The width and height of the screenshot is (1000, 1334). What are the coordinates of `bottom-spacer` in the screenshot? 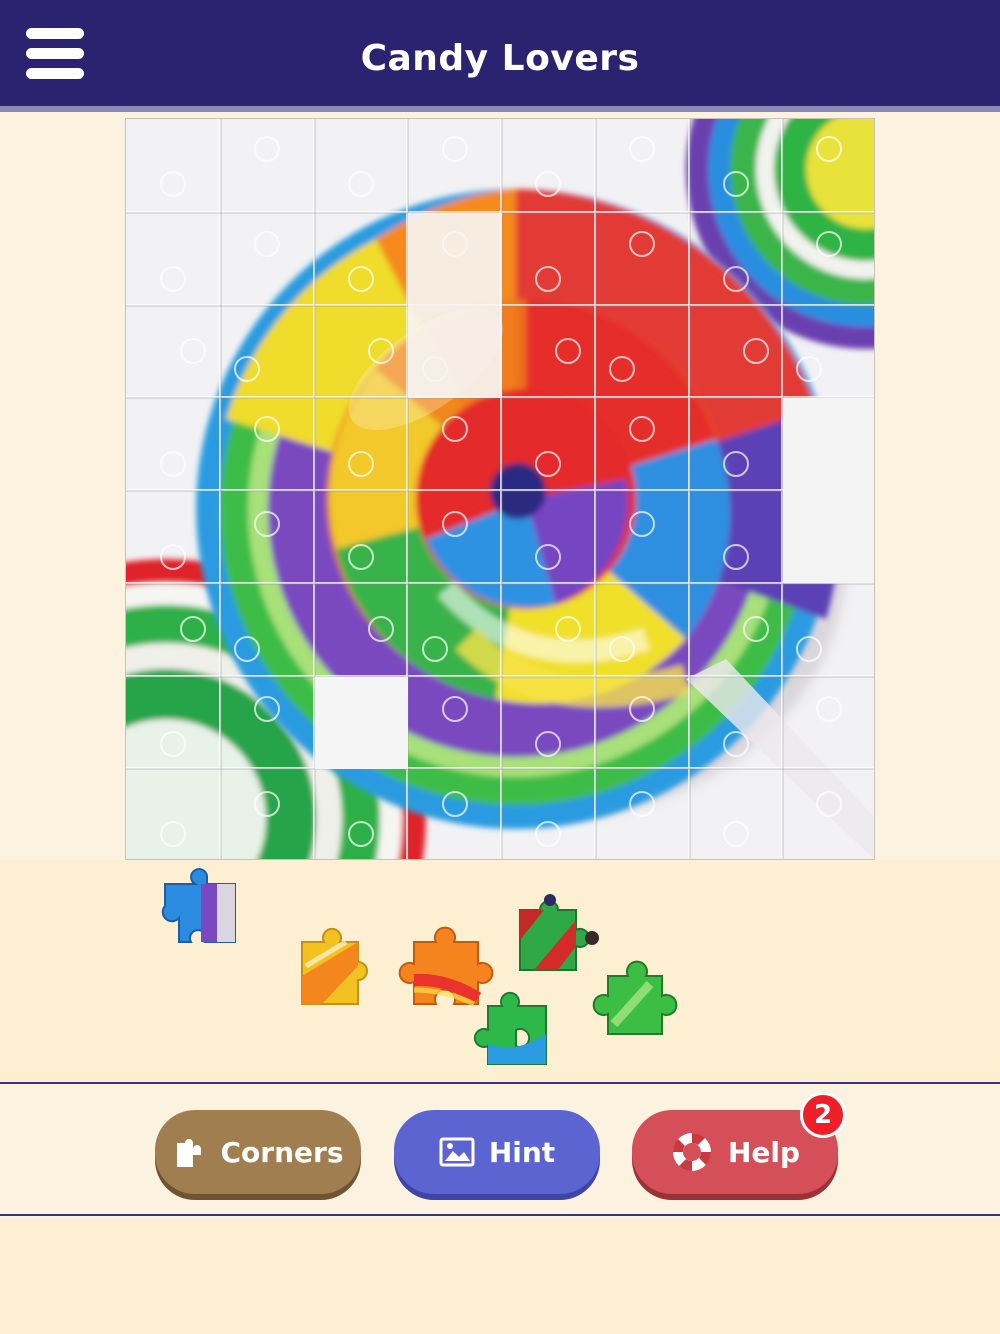 It's located at (500, 1276).